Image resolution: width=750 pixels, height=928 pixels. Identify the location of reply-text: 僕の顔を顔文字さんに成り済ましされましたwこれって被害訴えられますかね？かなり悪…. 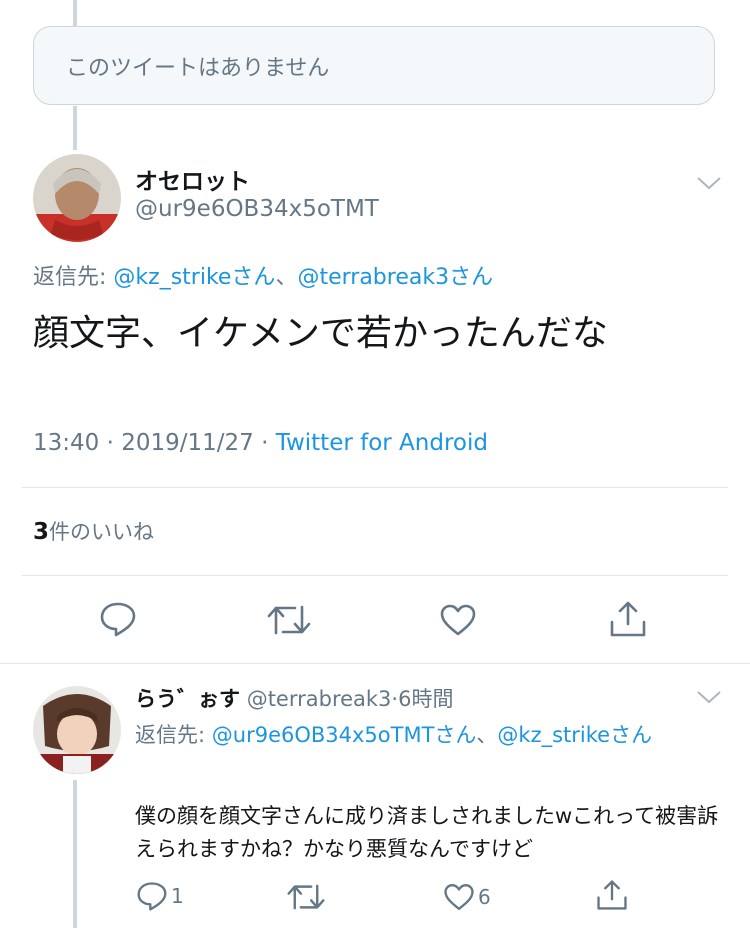
(427, 832).